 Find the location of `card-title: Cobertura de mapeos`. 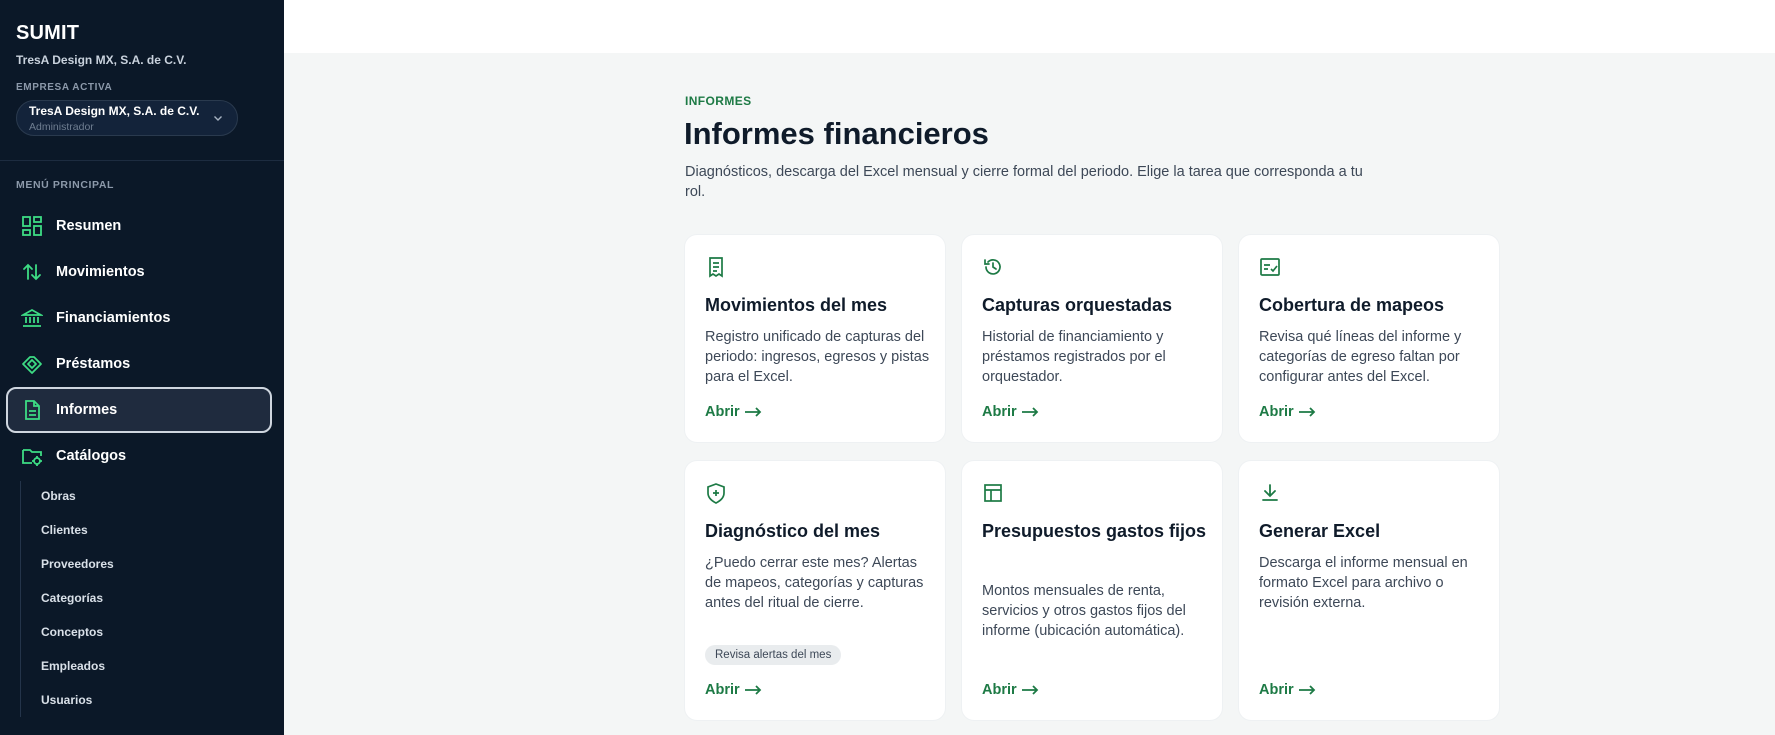

card-title: Cobertura de mapeos is located at coordinates (1352, 305).